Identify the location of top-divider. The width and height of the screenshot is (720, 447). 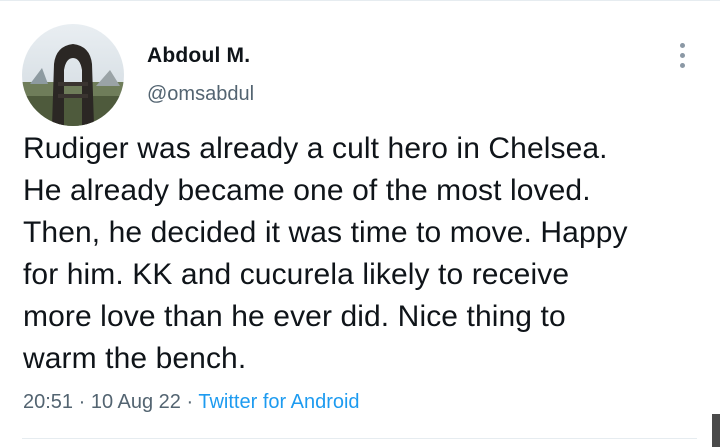
(360, 0).